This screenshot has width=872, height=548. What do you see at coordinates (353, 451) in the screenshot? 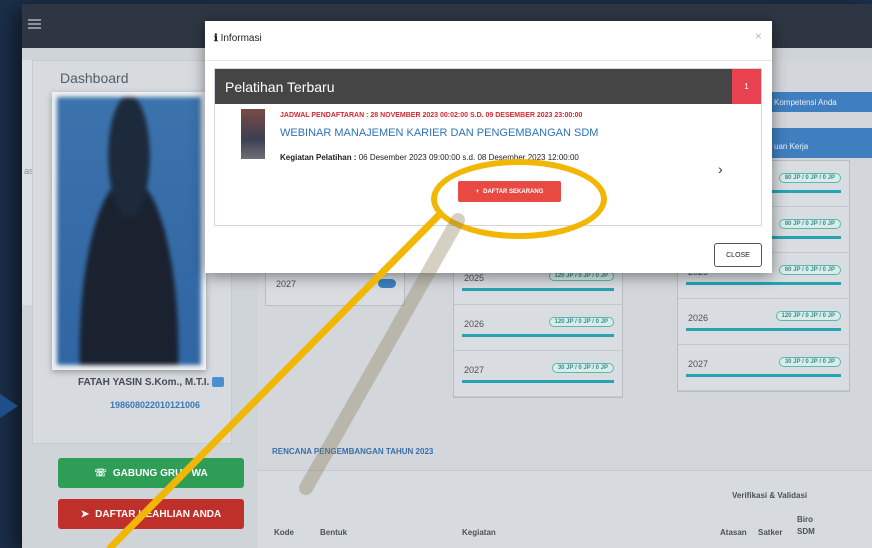
I see `section-title-rencana: RENCANA PENGEMBANGAN TAHUN 2023` at bounding box center [353, 451].